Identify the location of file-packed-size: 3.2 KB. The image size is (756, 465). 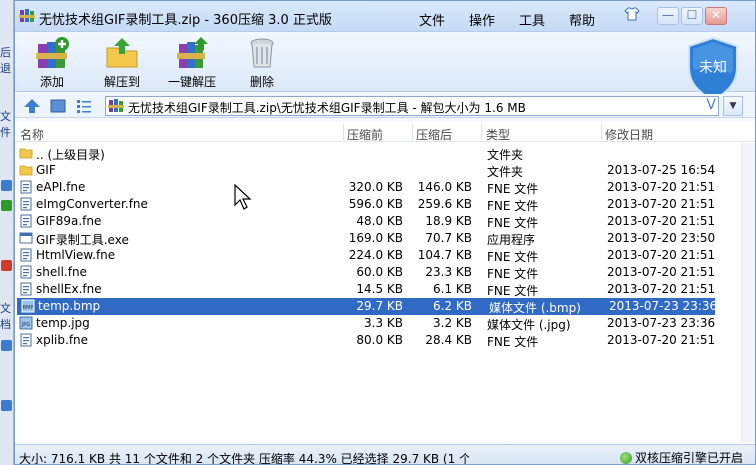
(452, 323).